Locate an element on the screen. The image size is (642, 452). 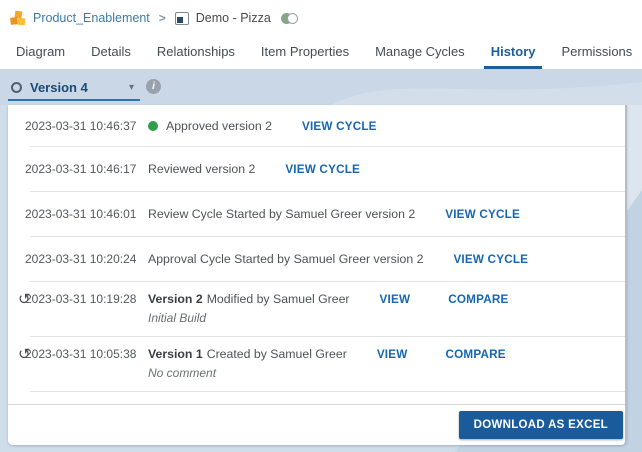
approved-status-dot is located at coordinates (153, 126).